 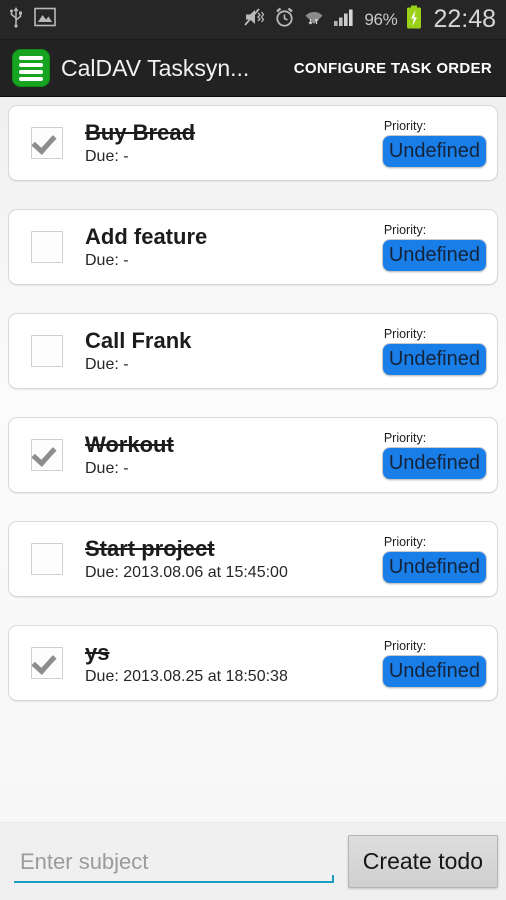 What do you see at coordinates (186, 572) in the screenshot?
I see `task-due-label: Due: 2013.08.06 at 15:45:00` at bounding box center [186, 572].